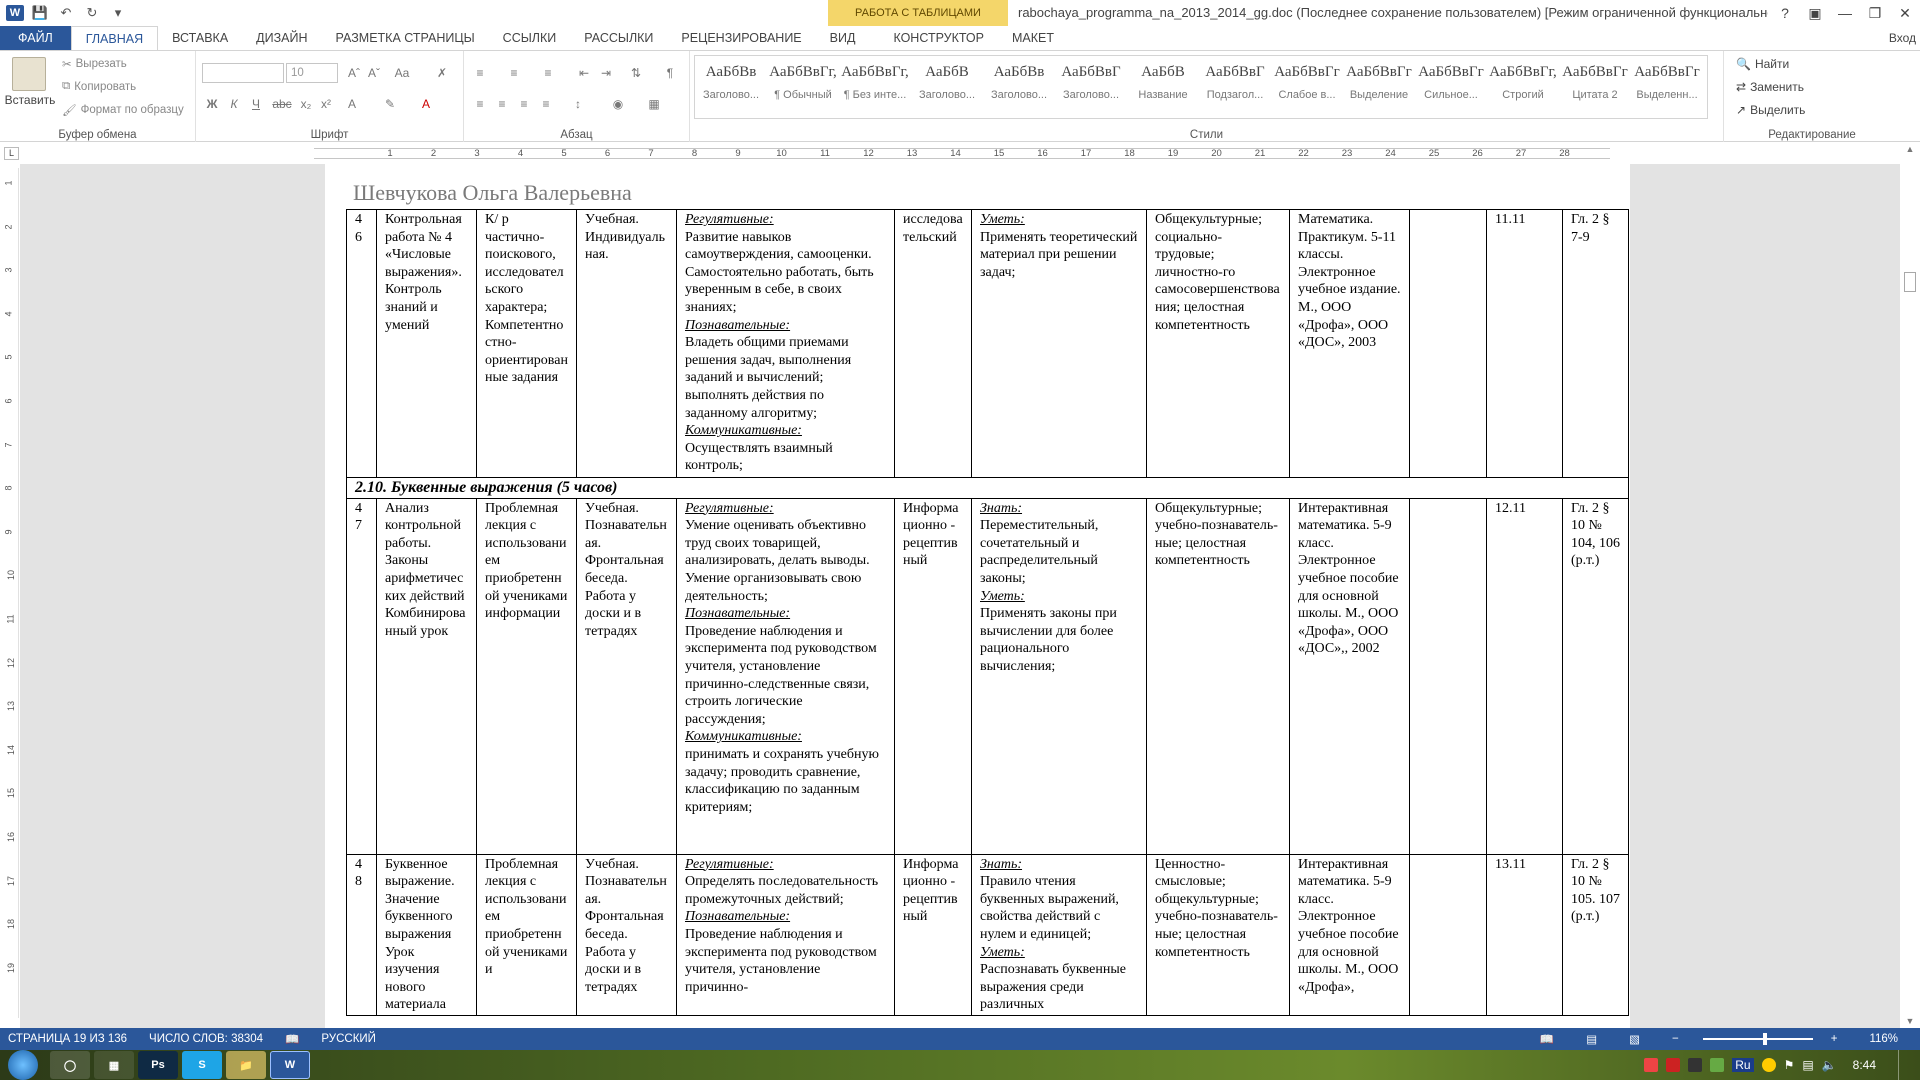  Describe the element at coordinates (326, 104) in the screenshot. I see `superscript-icon: x²` at that location.